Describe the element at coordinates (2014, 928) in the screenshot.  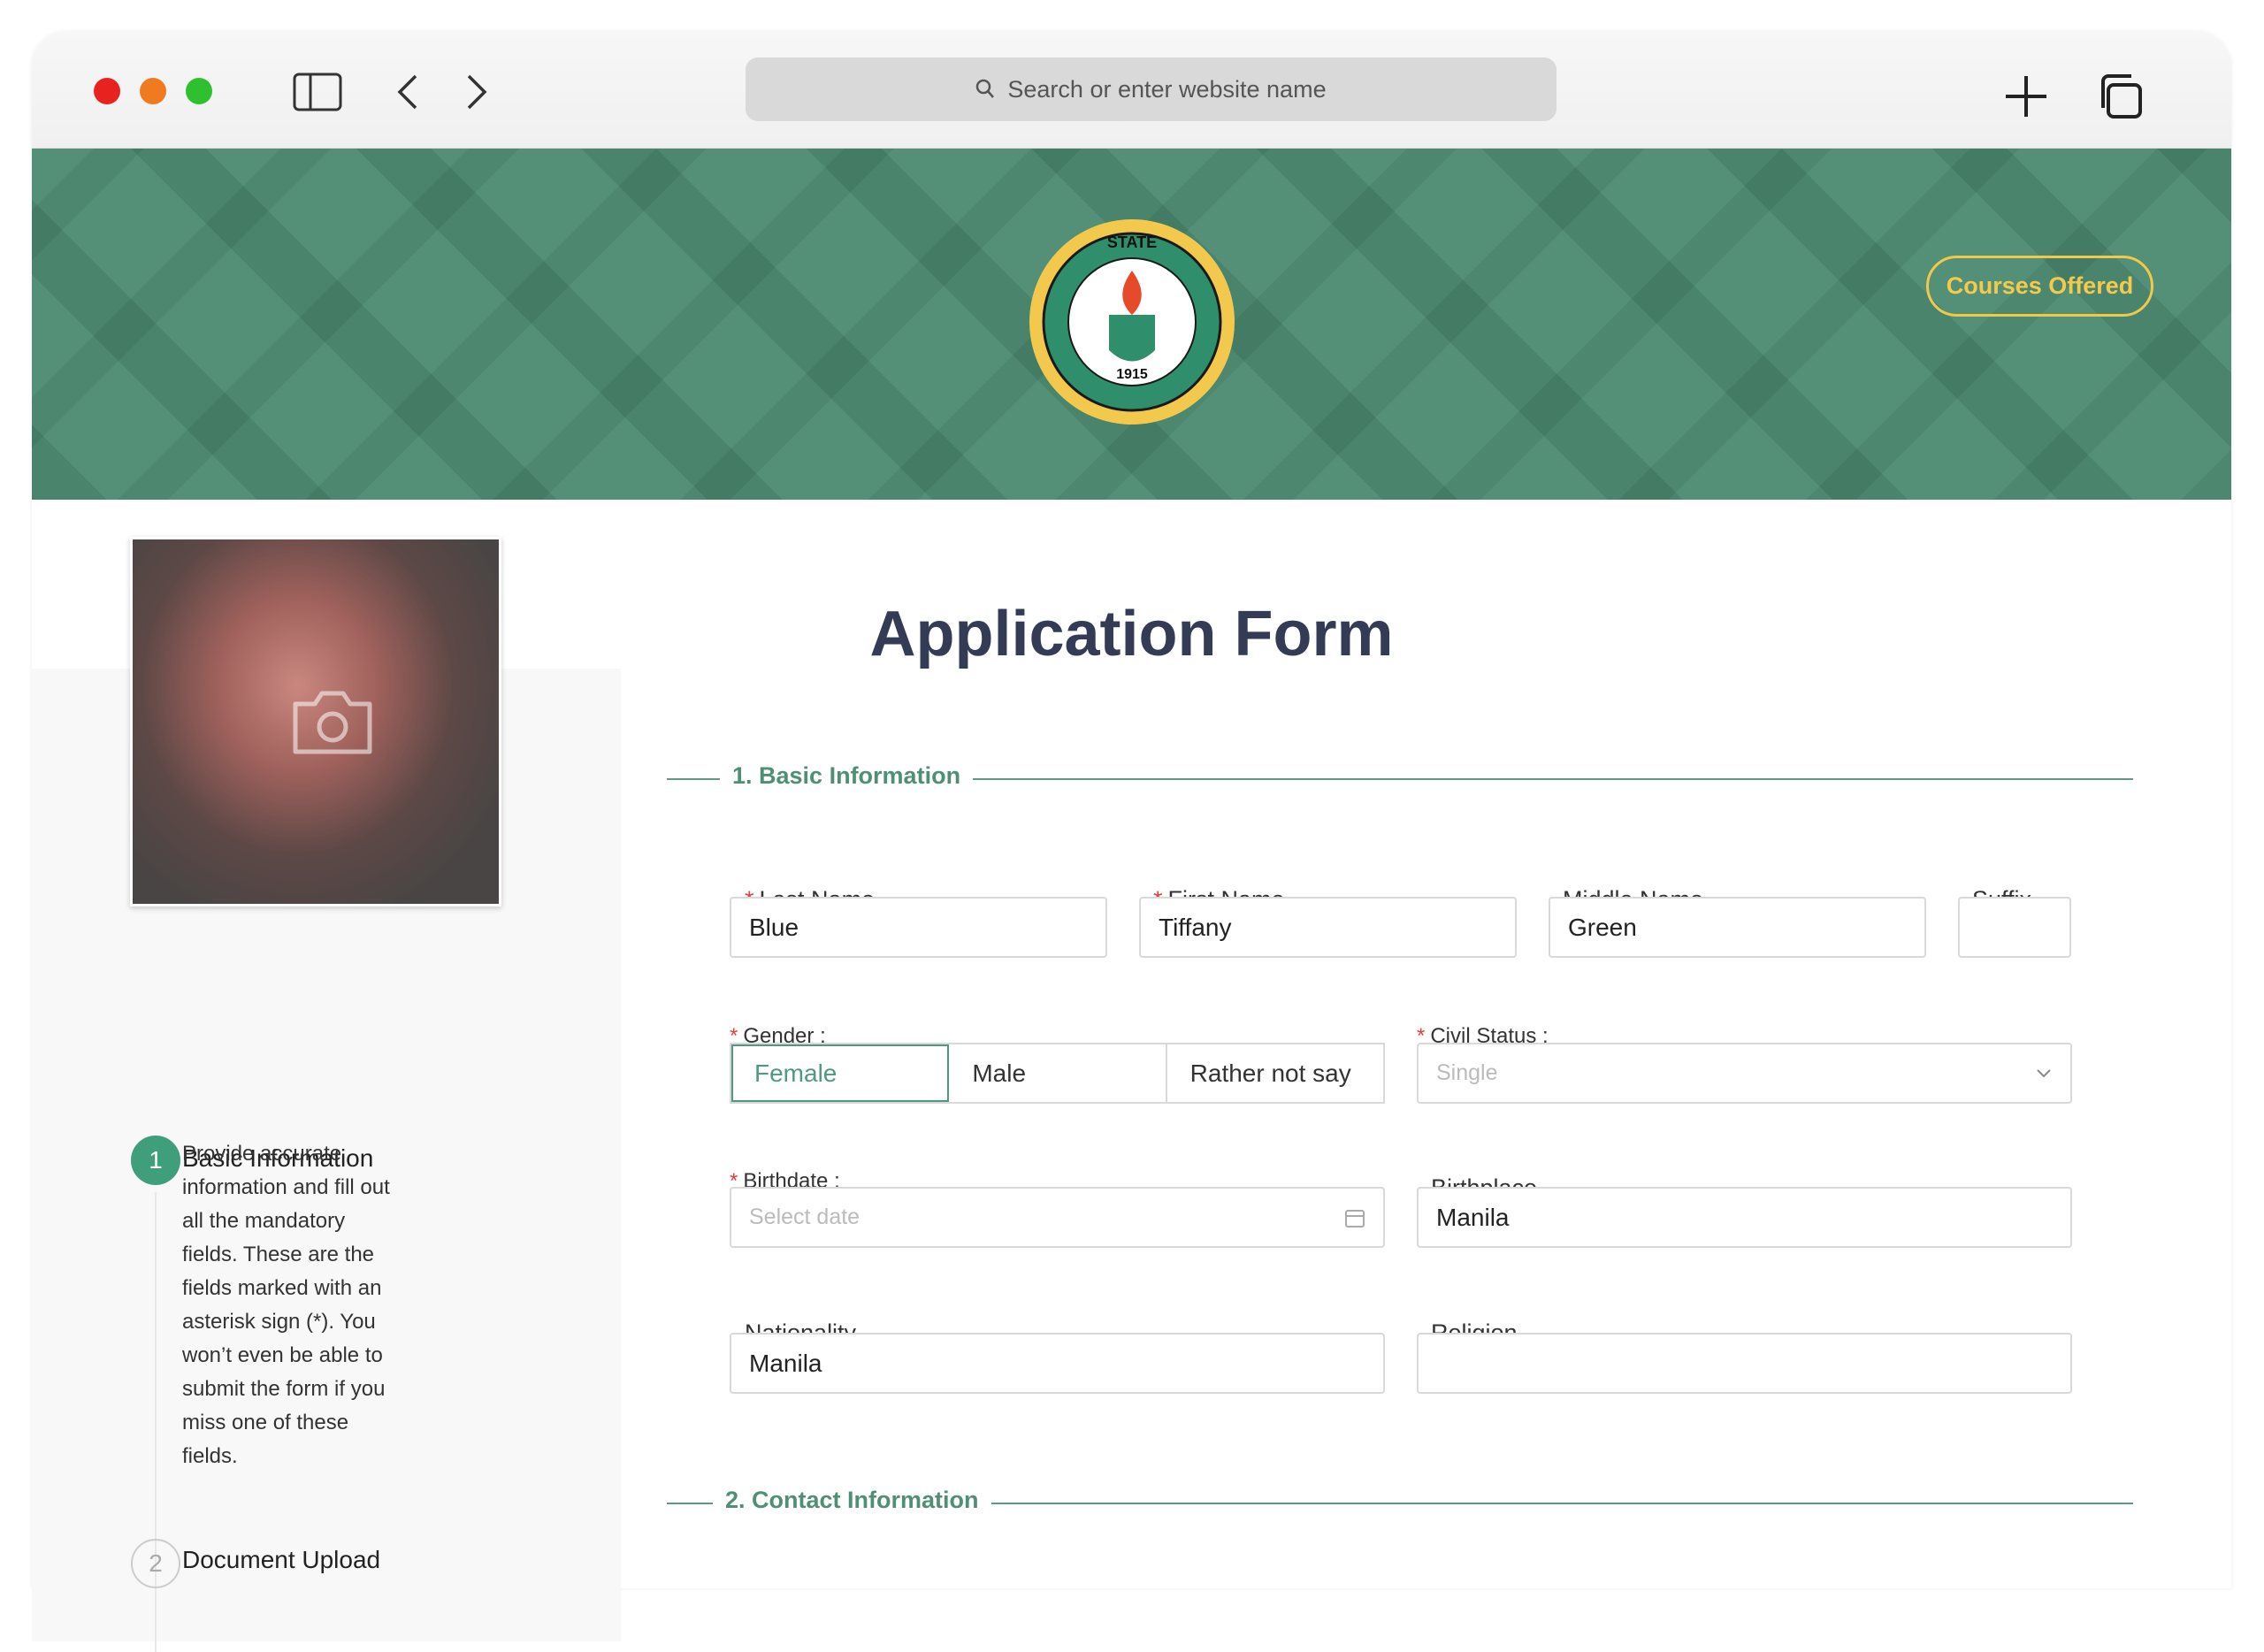
I see `suffix-input` at that location.